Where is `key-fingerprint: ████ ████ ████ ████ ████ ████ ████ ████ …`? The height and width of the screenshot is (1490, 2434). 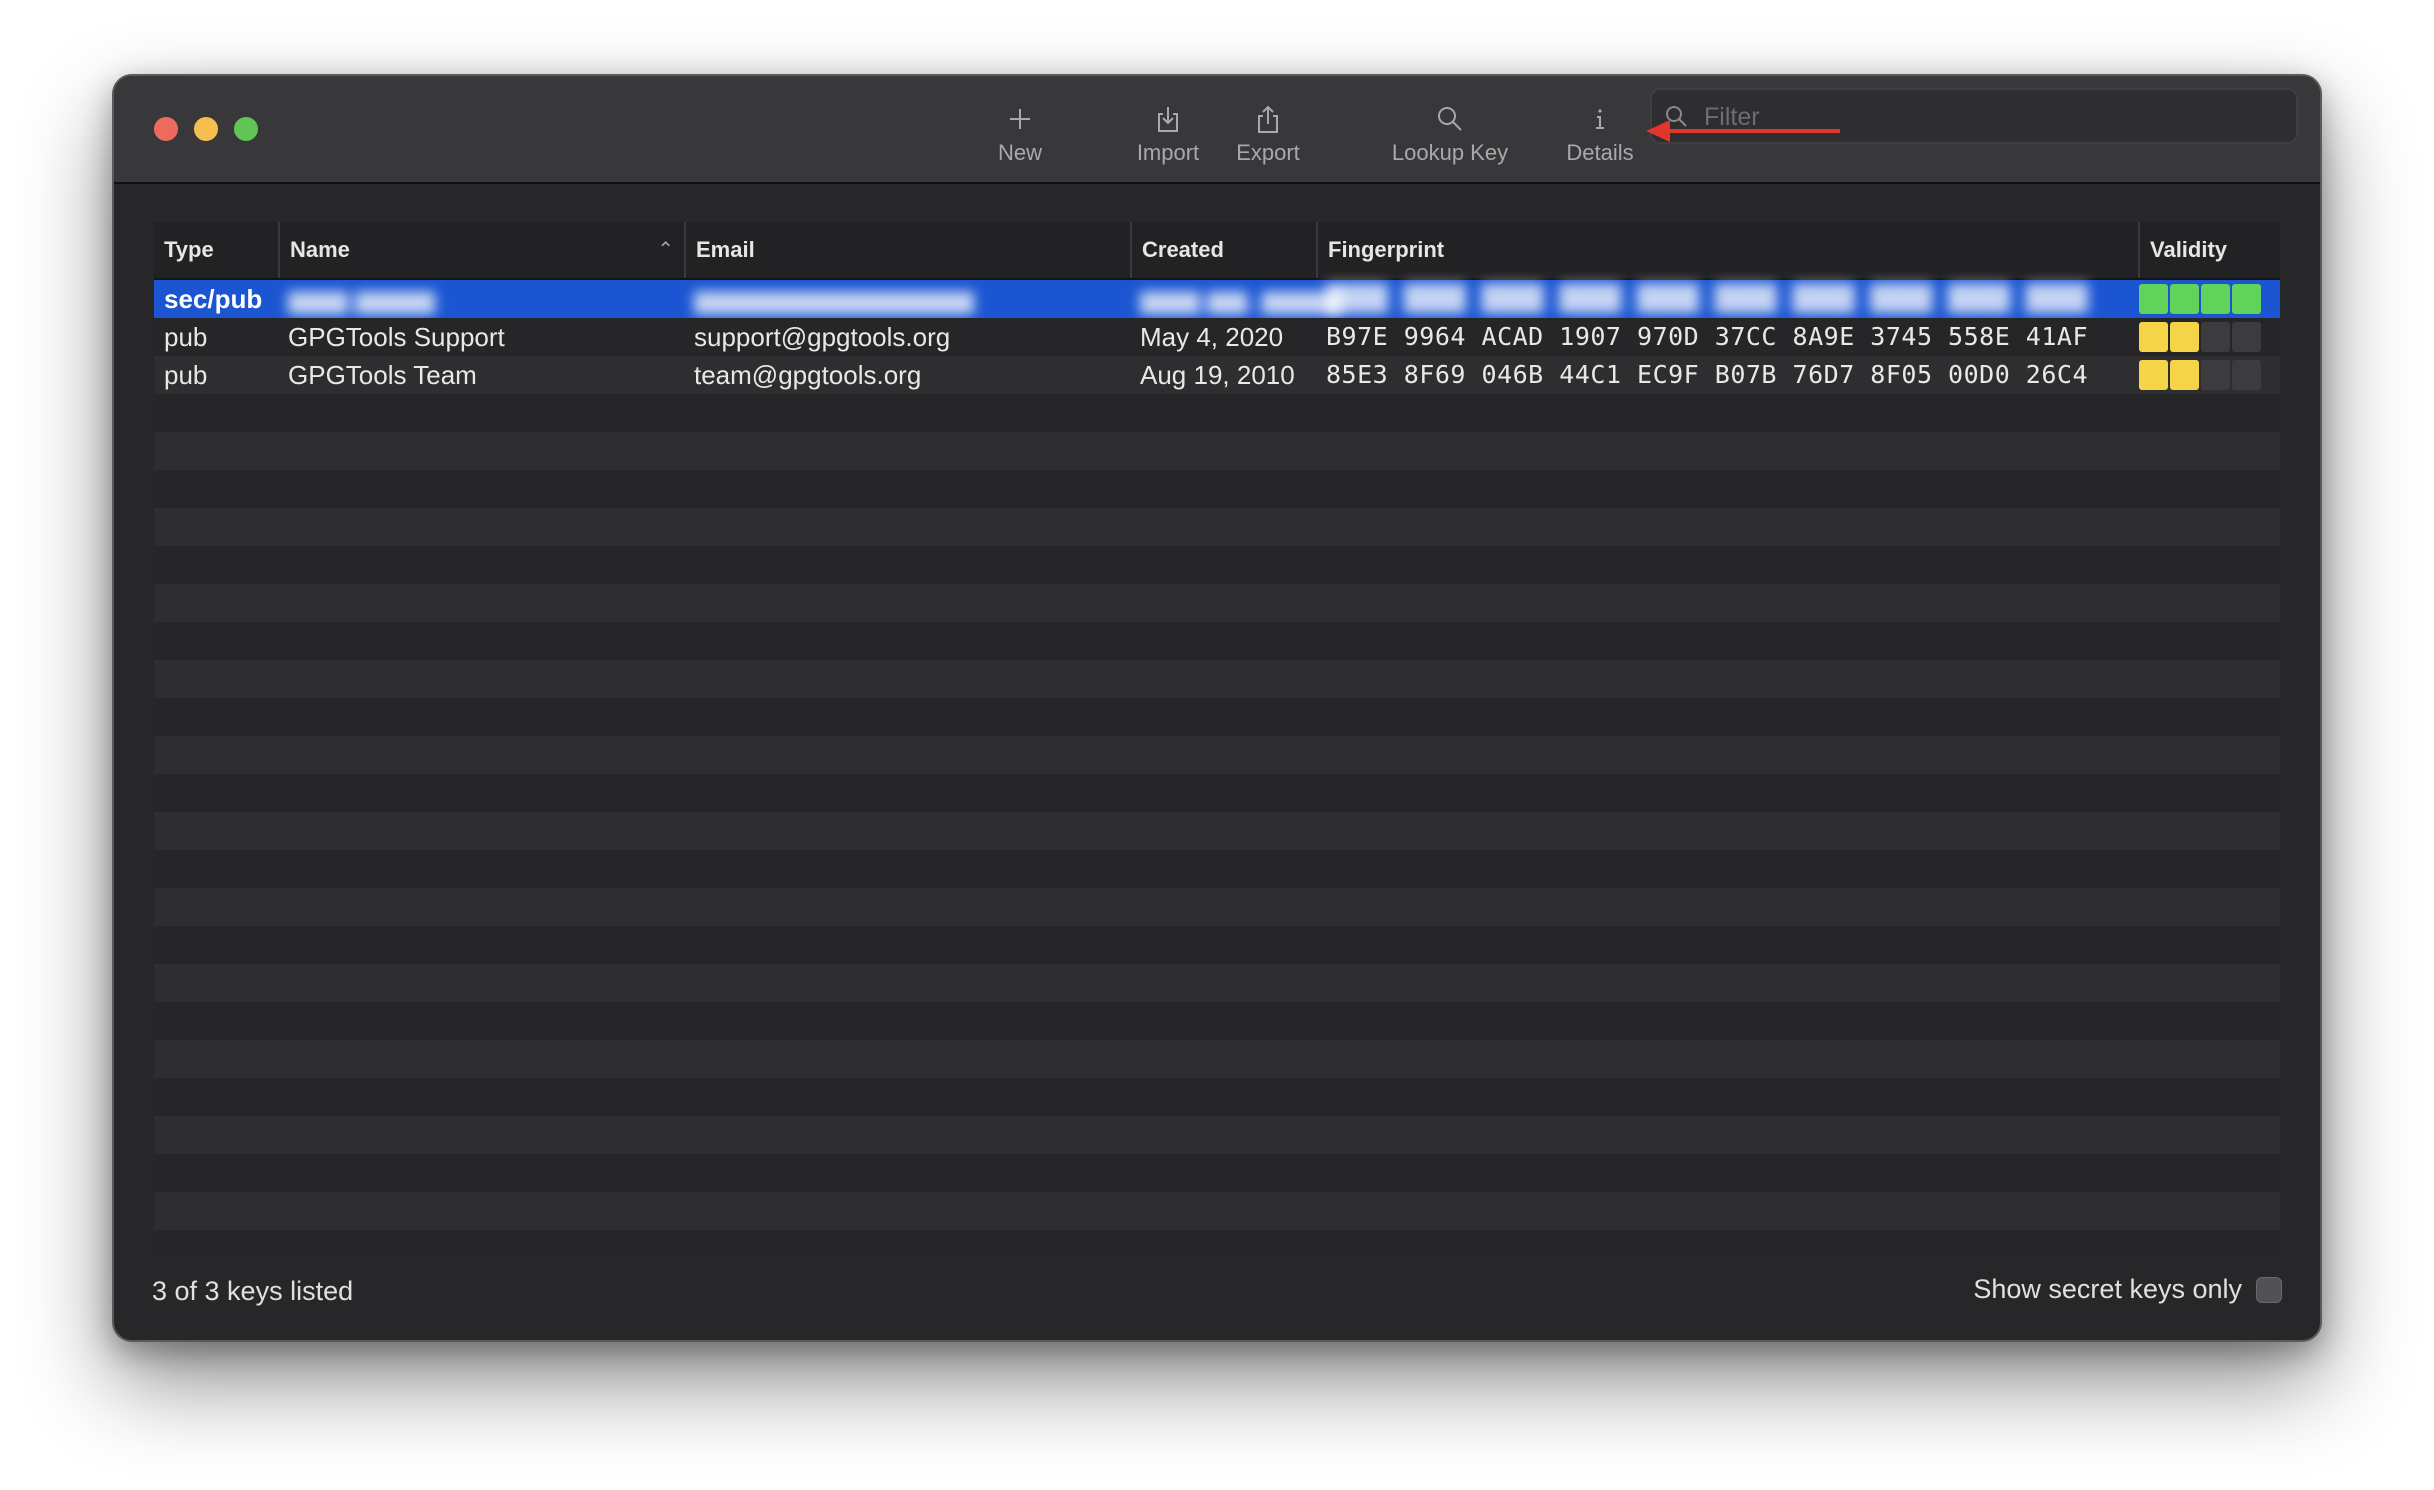
key-fingerprint: ████ ████ ████ ████ ████ ████ ████ ████ … is located at coordinates (1707, 298).